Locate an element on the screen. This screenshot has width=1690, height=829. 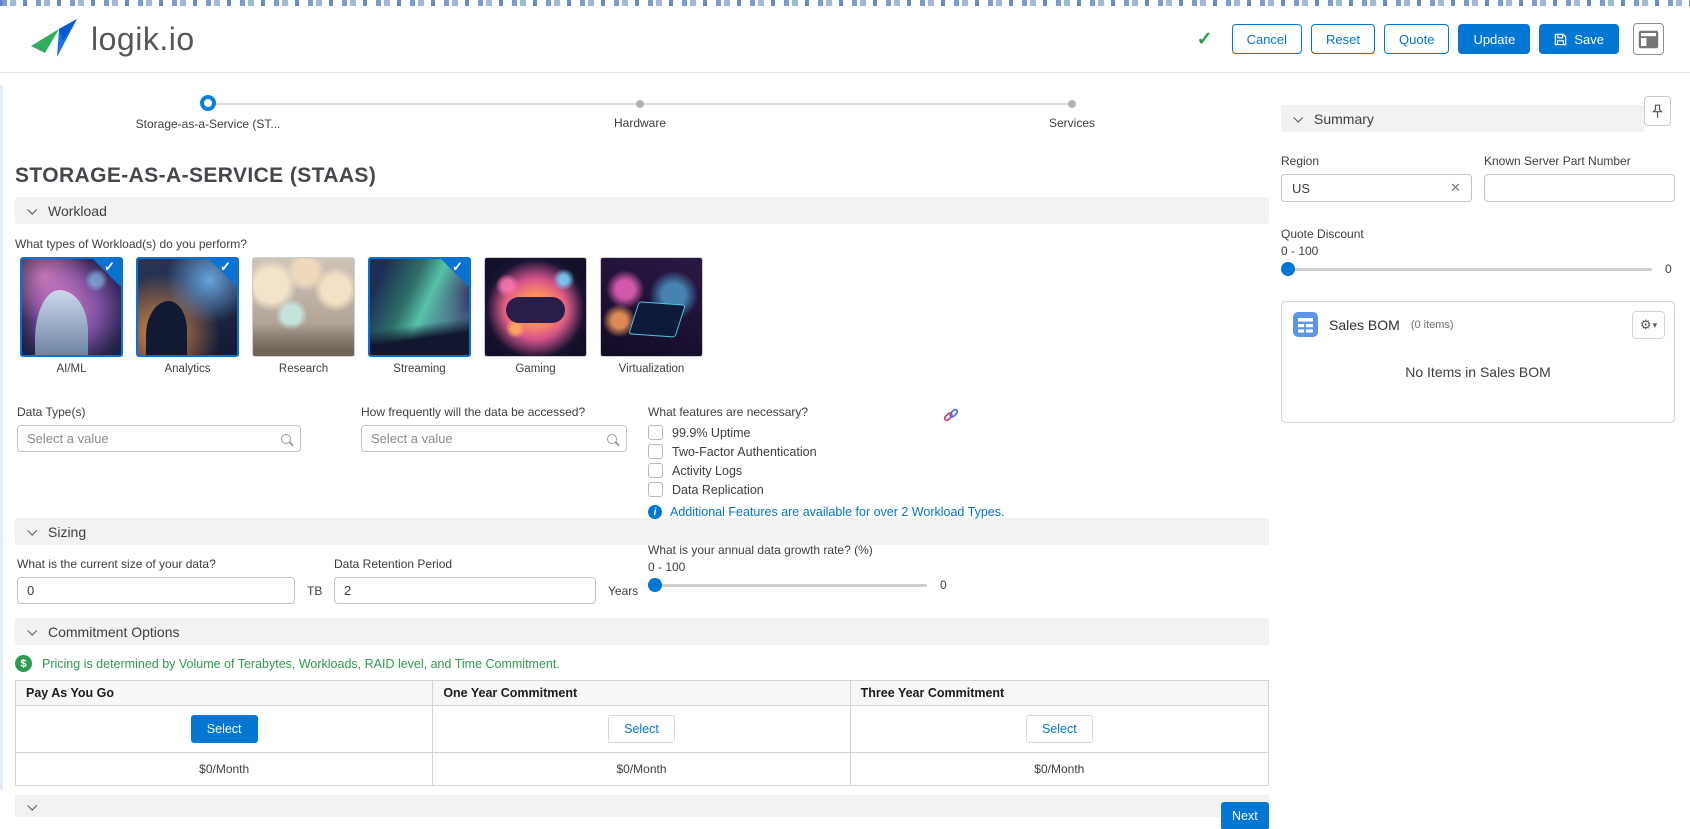
commitment-select-row: Select Select Select is located at coordinates (642, 728).